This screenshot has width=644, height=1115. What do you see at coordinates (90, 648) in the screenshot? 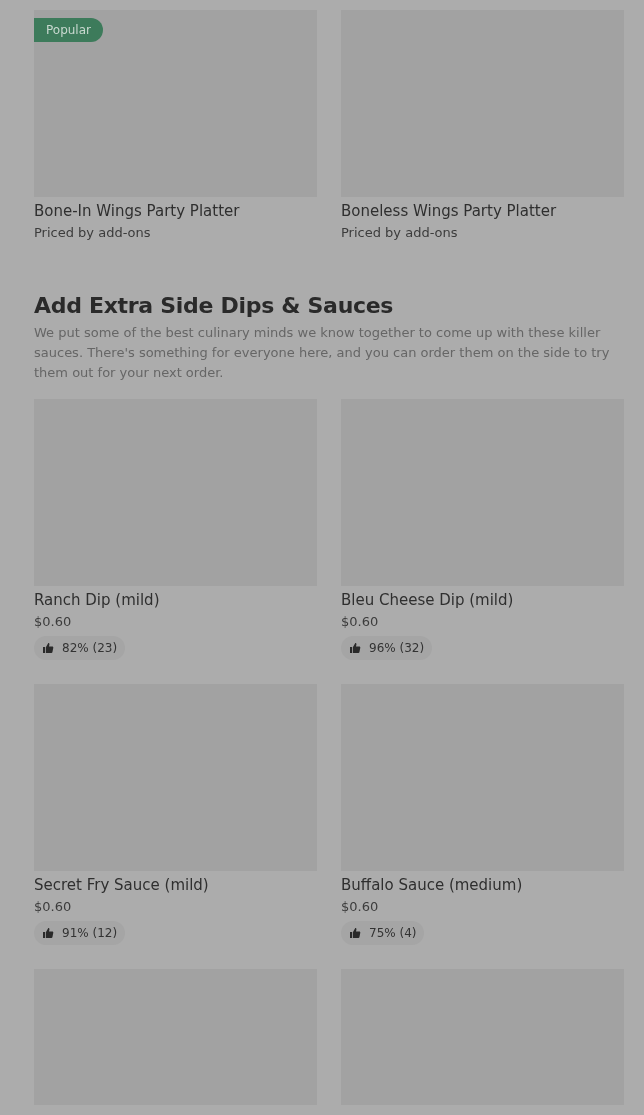
I see `rating-text: 82% (23)` at bounding box center [90, 648].